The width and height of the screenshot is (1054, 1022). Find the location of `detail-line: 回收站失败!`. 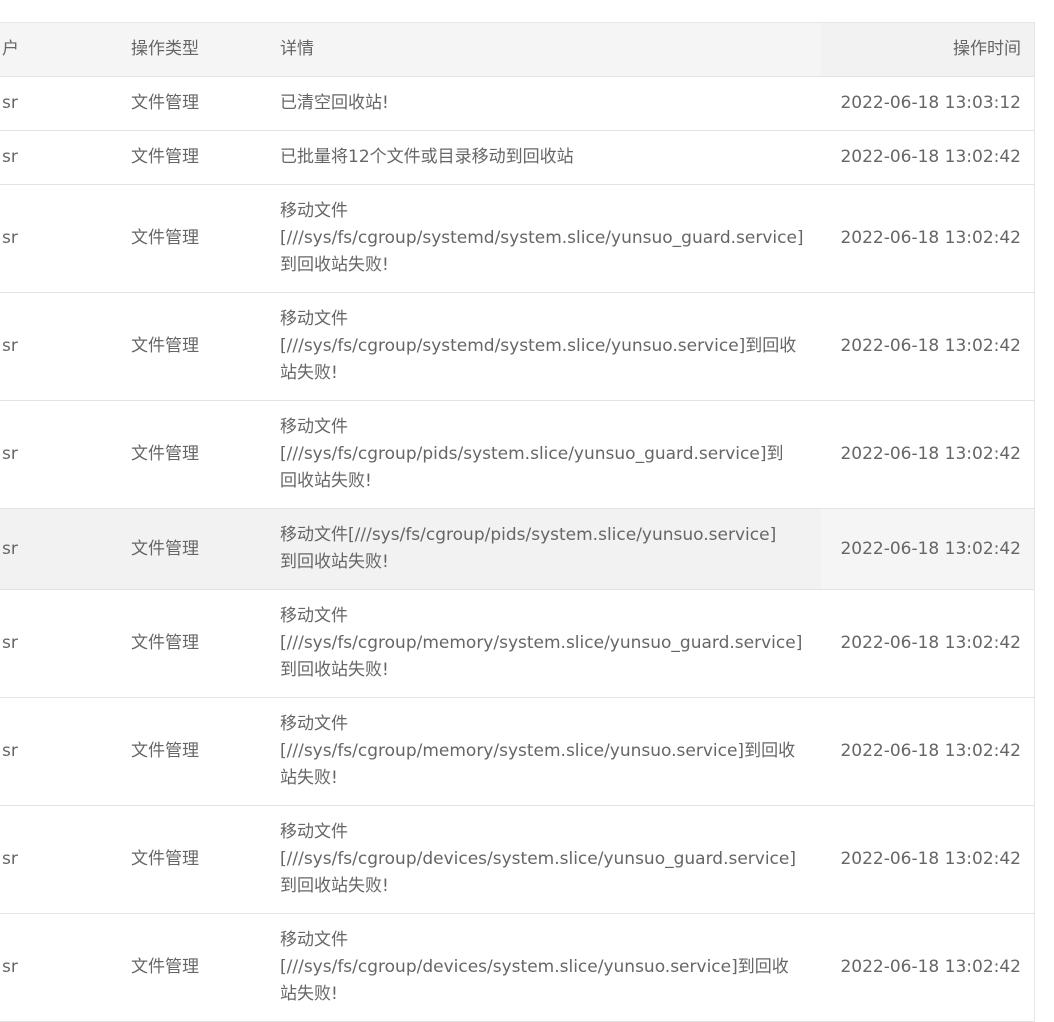

detail-line: 回收站失败! is located at coordinates (326, 481).